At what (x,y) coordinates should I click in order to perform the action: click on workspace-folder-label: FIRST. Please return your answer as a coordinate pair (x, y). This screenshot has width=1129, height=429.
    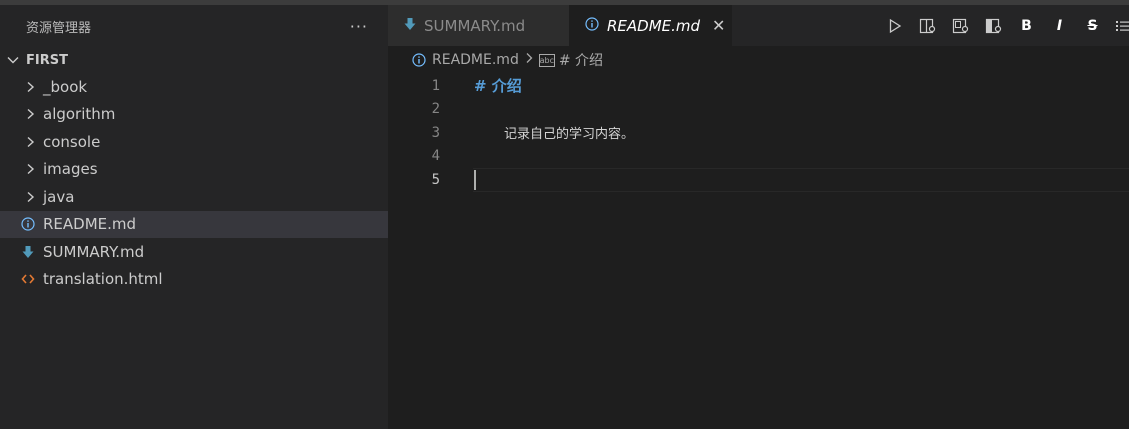
    Looking at the image, I should click on (47, 60).